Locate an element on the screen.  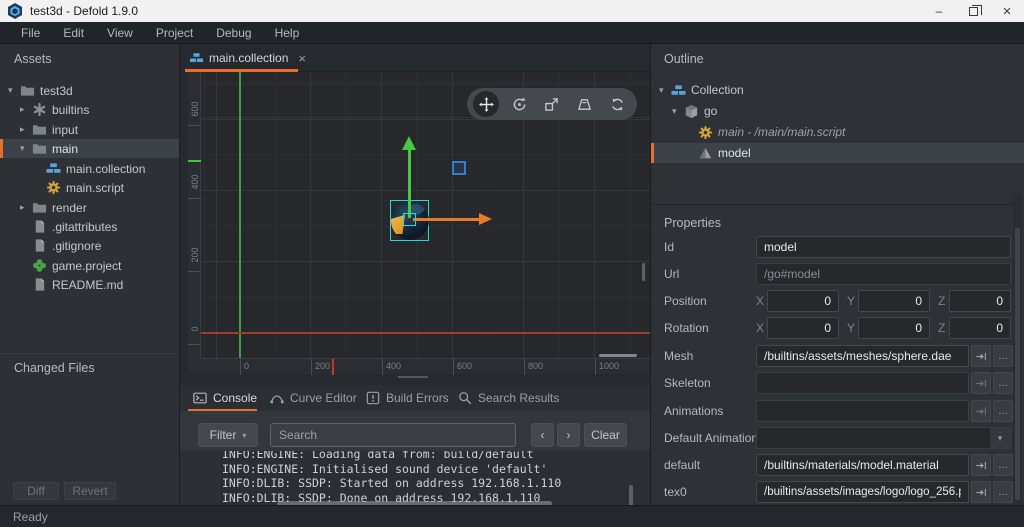
outline-item-model: model is located at coordinates (837, 153).